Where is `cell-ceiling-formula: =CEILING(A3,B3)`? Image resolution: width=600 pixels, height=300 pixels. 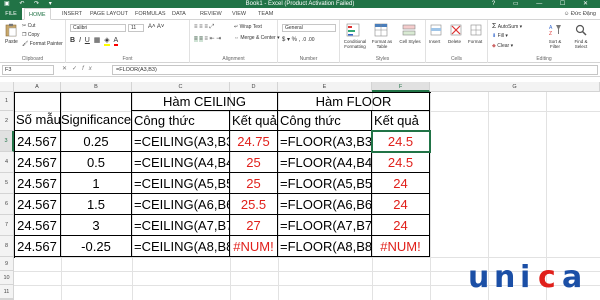
cell-ceiling-formula: =CEILING(A3,B3) is located at coordinates (181, 141).